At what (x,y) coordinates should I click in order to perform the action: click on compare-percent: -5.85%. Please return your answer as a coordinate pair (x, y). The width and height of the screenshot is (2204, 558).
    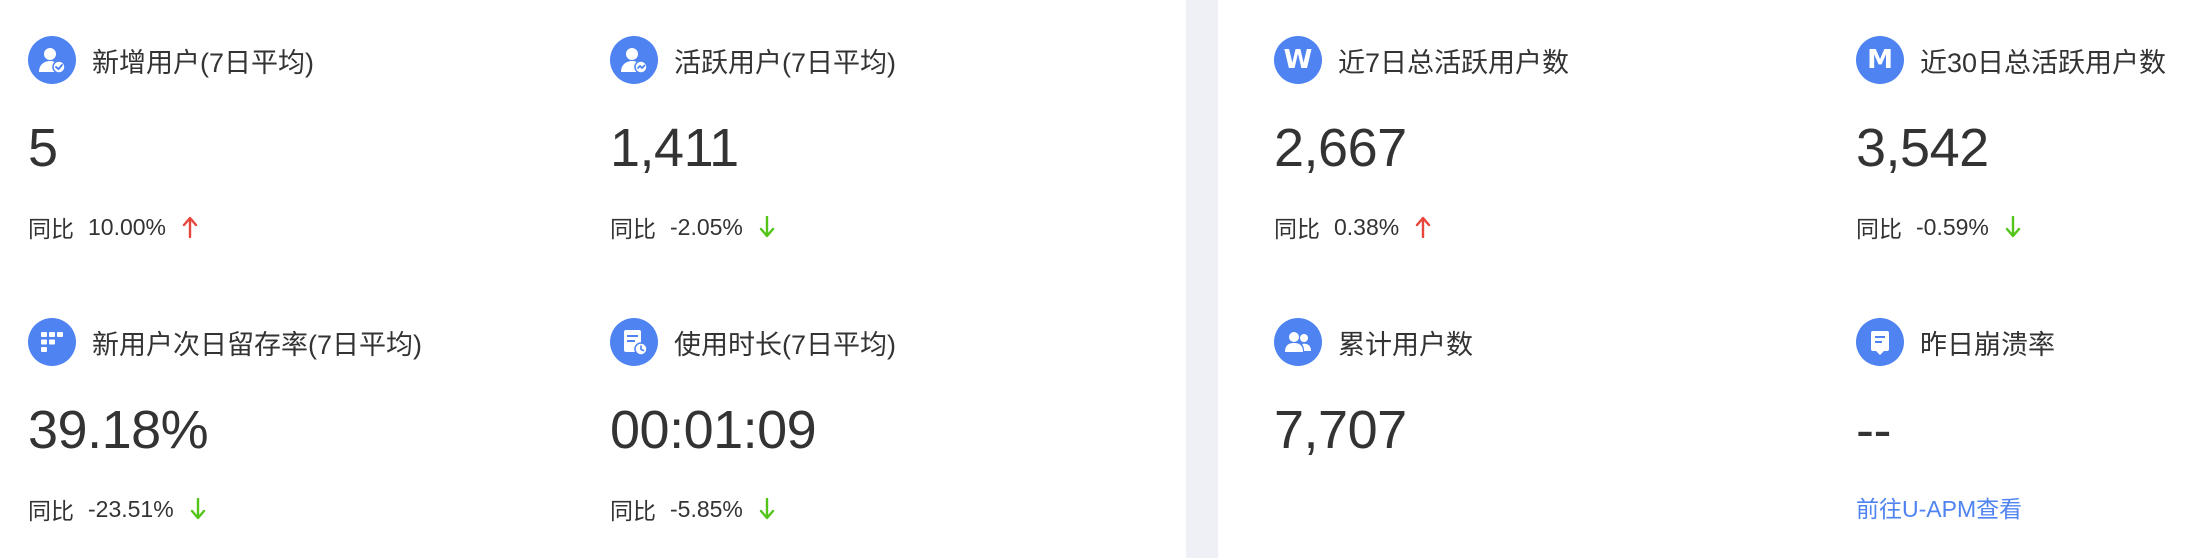
    Looking at the image, I should click on (706, 508).